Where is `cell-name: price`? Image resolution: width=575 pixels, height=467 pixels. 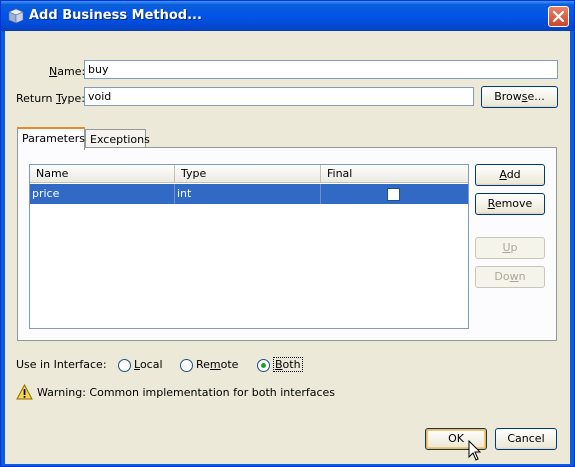 cell-name: price is located at coordinates (102, 194).